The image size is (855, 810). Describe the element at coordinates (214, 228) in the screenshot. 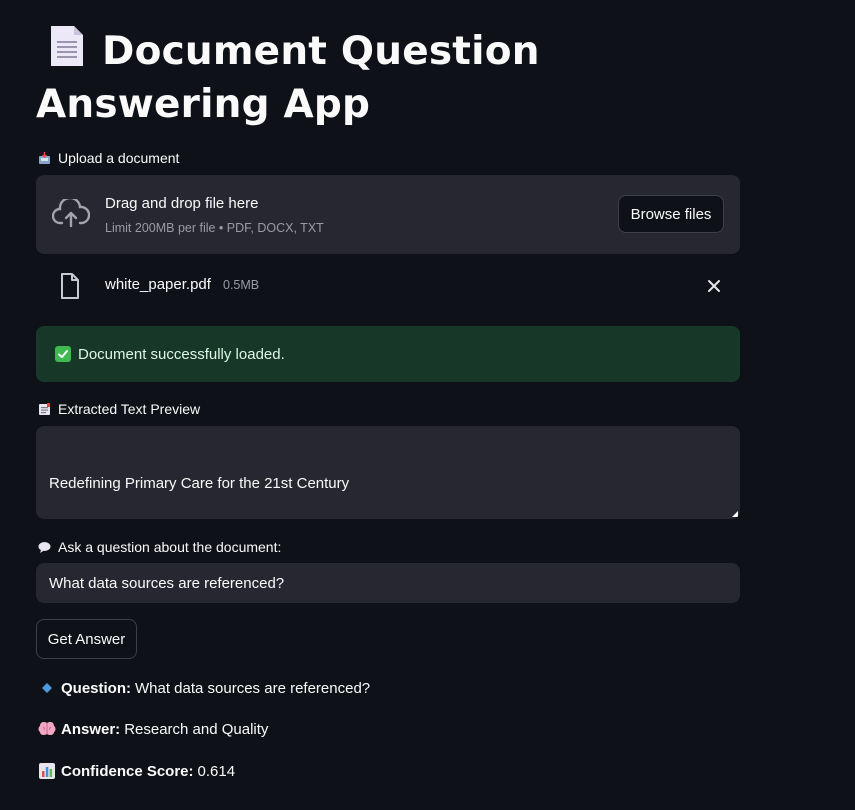

I see `dropzone-limit-text: Limit 200MB per file • PDF, DOCX, TXT` at that location.